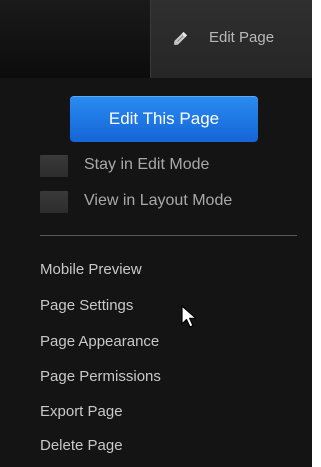 The height and width of the screenshot is (467, 321). What do you see at coordinates (81, 445) in the screenshot?
I see `menu-item-delete-page: Delete Page` at bounding box center [81, 445].